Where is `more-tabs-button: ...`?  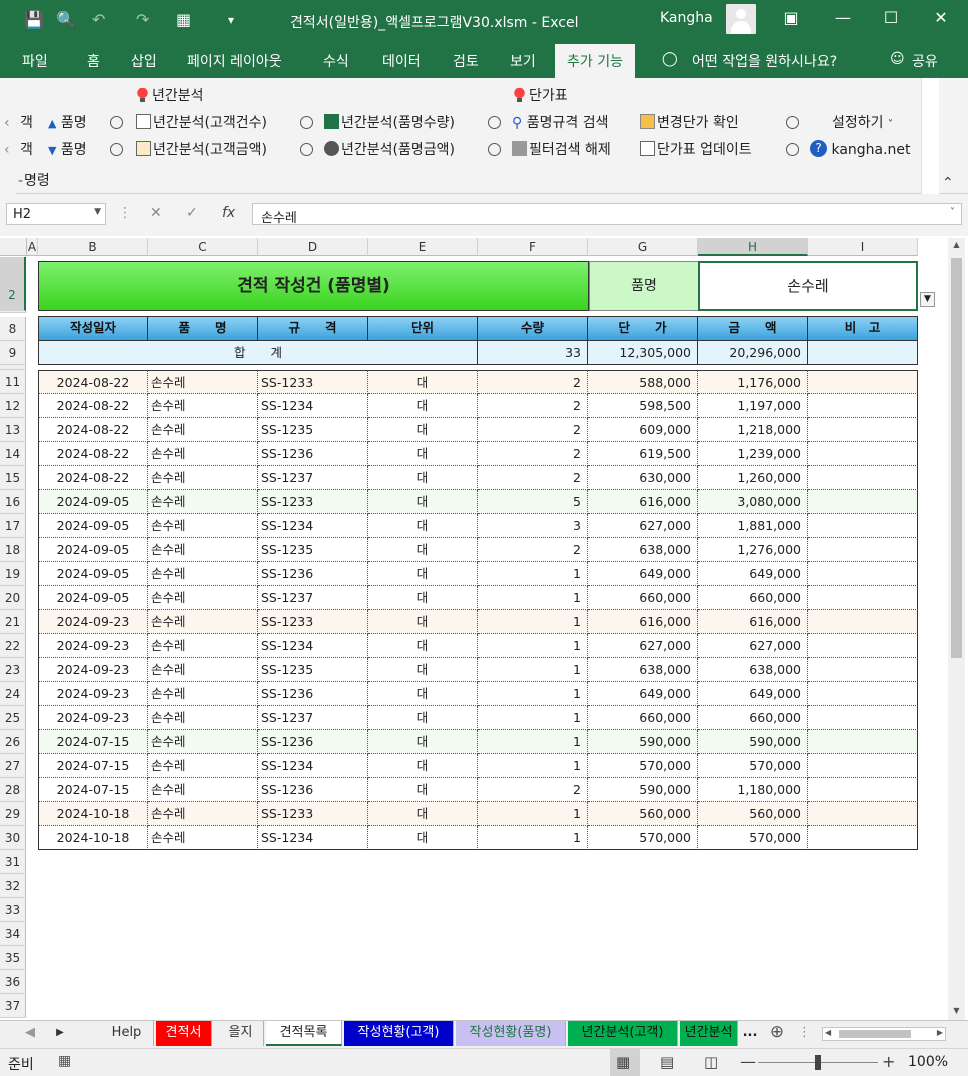
more-tabs-button: ... is located at coordinates (750, 1033).